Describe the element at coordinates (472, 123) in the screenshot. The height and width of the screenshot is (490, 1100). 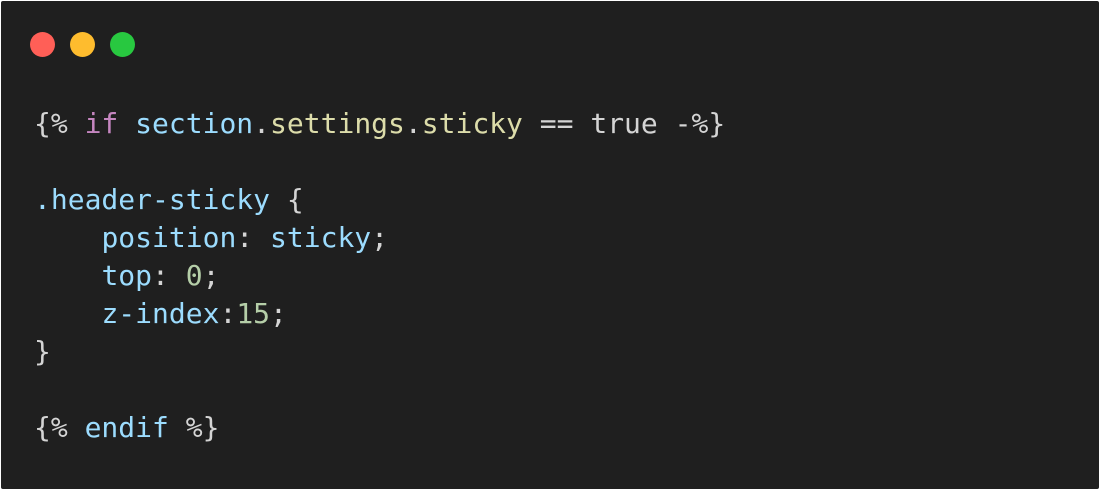
I see `code-token-function: sticky` at that location.